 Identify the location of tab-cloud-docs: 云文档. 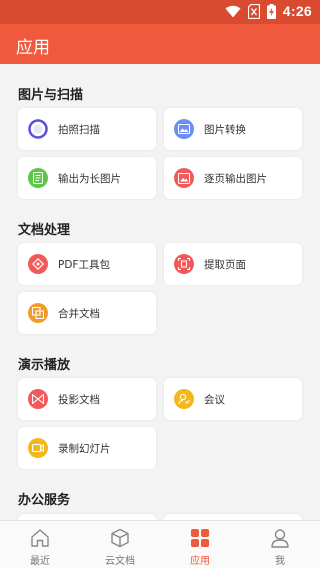
(120, 544).